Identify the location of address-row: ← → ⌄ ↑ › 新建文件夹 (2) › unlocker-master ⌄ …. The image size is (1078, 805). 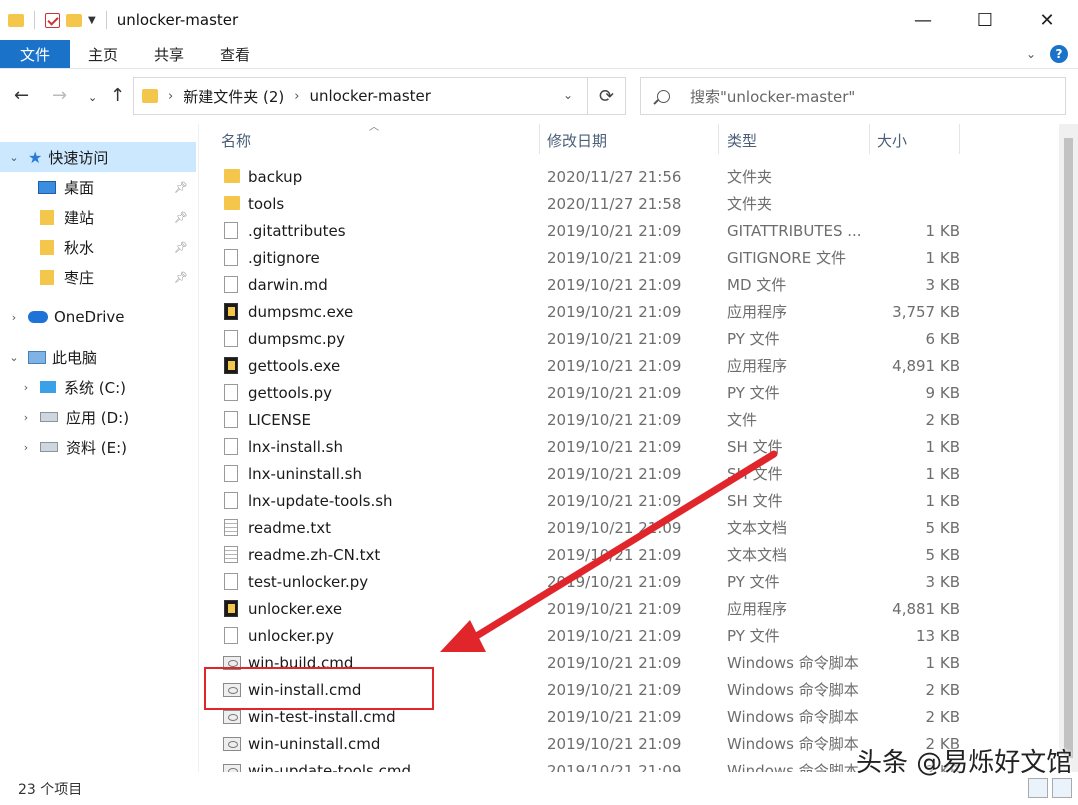
(539, 96).